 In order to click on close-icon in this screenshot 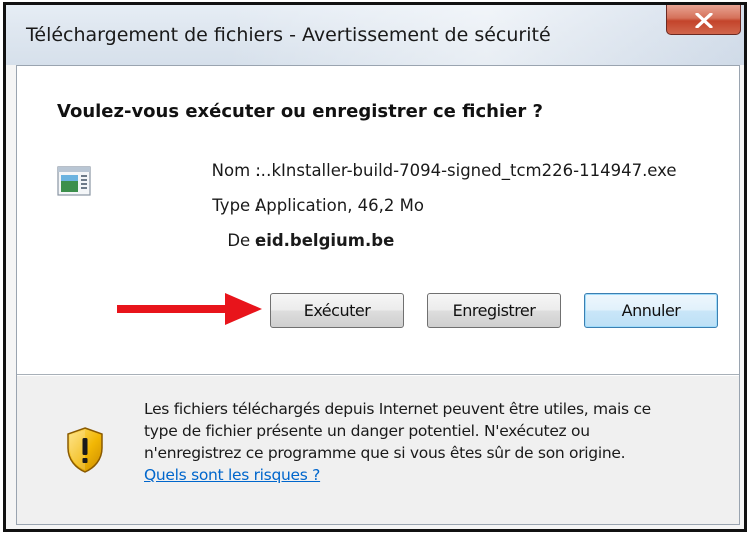, I will do `click(704, 20)`.